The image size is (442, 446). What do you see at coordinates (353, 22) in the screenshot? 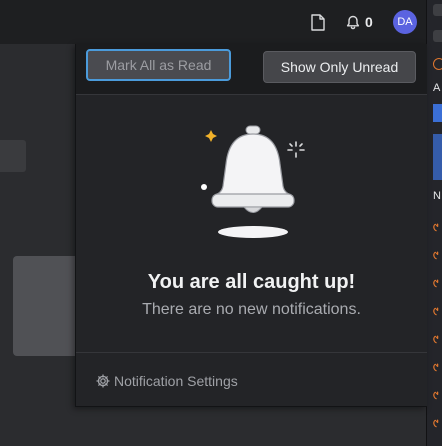
I see `bell-icon` at bounding box center [353, 22].